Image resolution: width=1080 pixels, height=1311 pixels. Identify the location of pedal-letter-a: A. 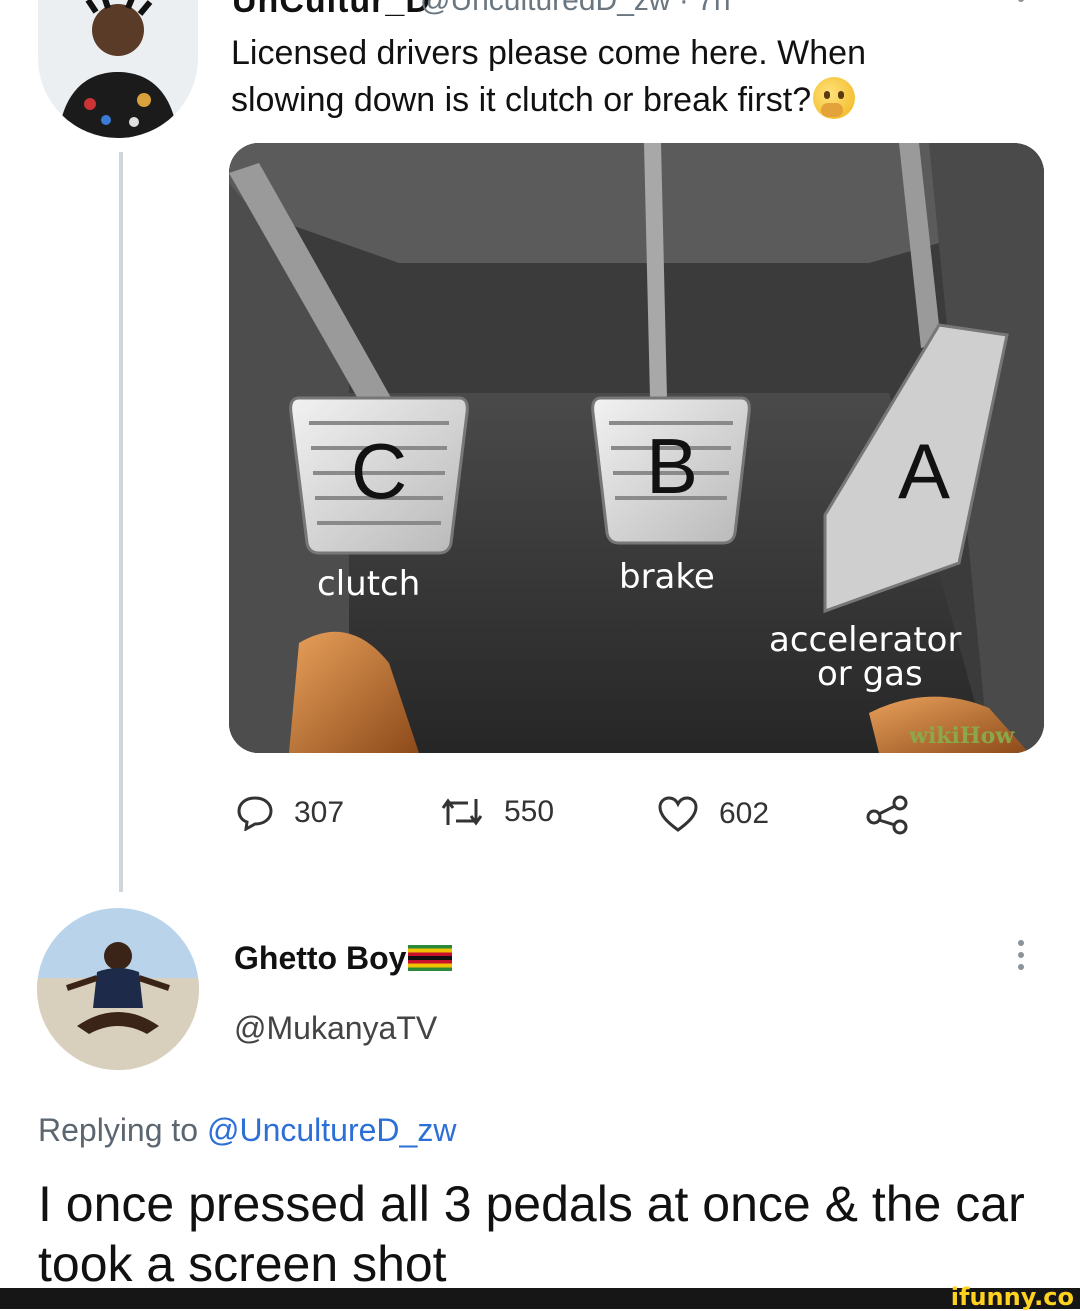
(924, 471).